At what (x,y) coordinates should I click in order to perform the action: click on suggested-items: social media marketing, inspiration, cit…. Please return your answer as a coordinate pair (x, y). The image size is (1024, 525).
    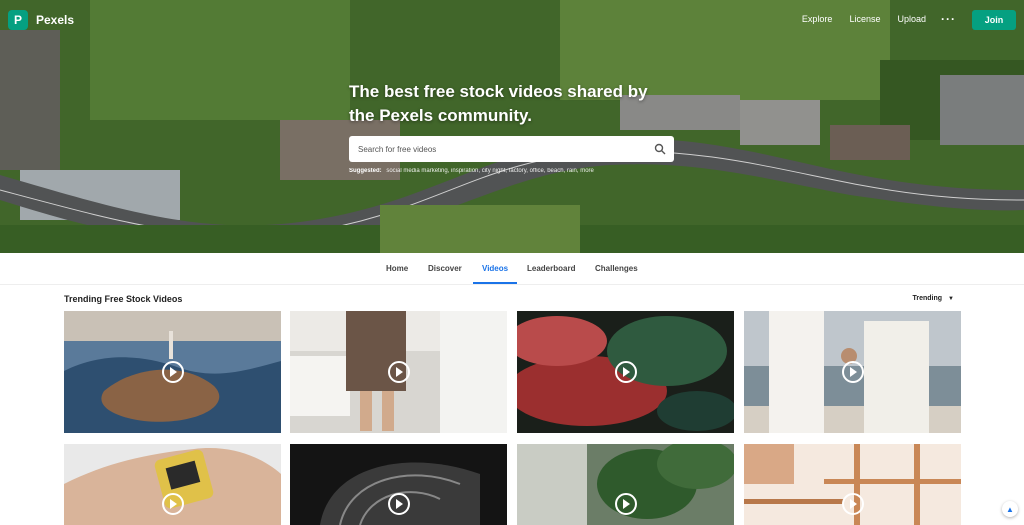
    Looking at the image, I should click on (490, 171).